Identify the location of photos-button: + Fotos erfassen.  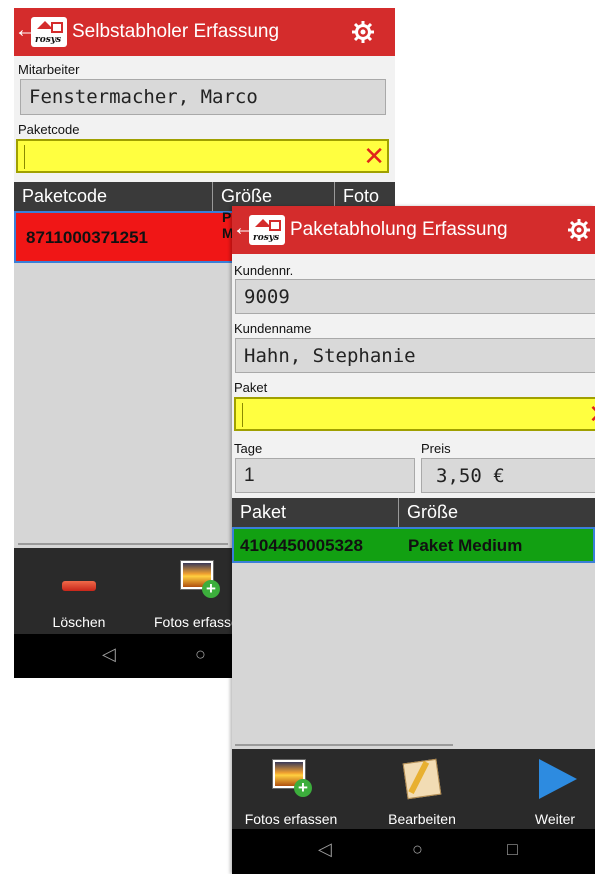
(291, 791).